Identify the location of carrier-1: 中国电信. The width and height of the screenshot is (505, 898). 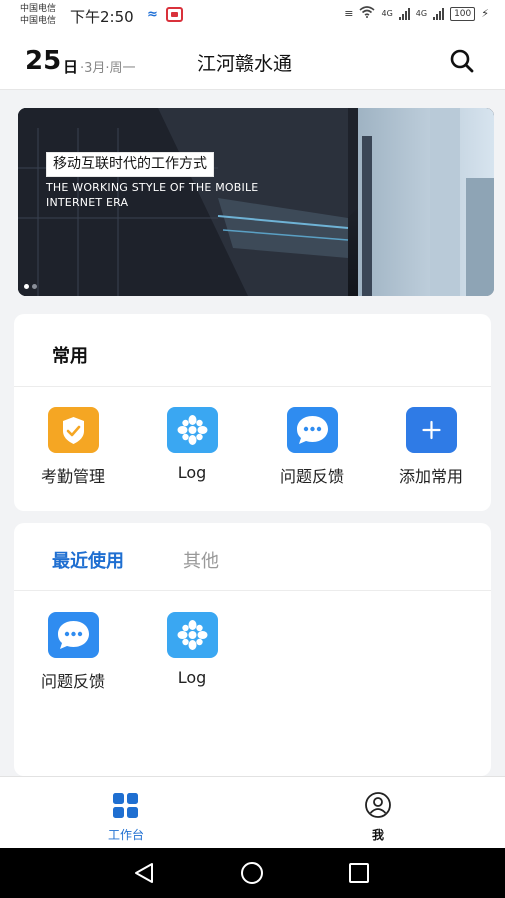
(38, 9).